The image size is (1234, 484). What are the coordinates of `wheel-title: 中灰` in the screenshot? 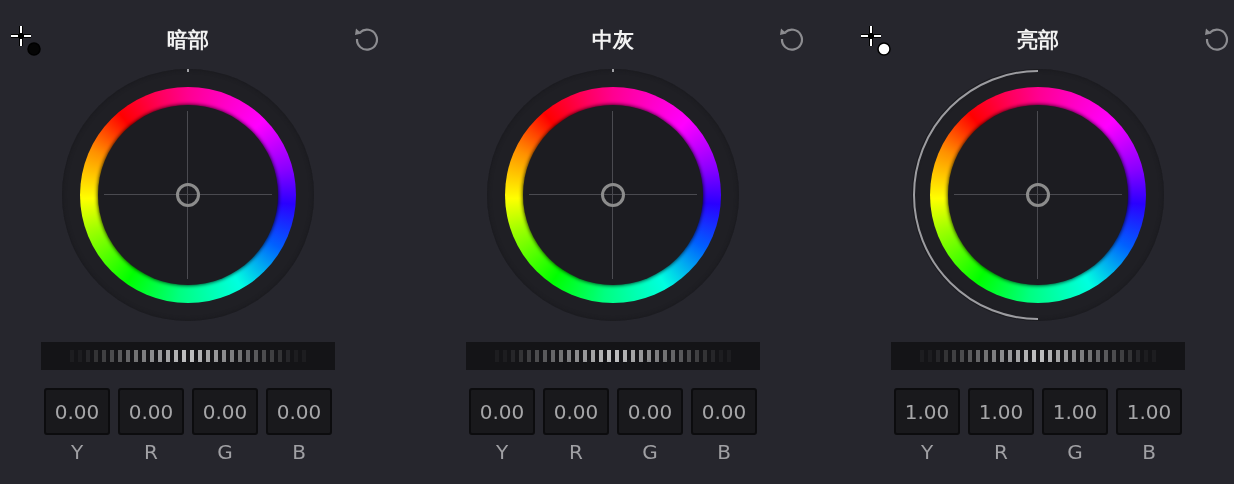 It's located at (613, 40).